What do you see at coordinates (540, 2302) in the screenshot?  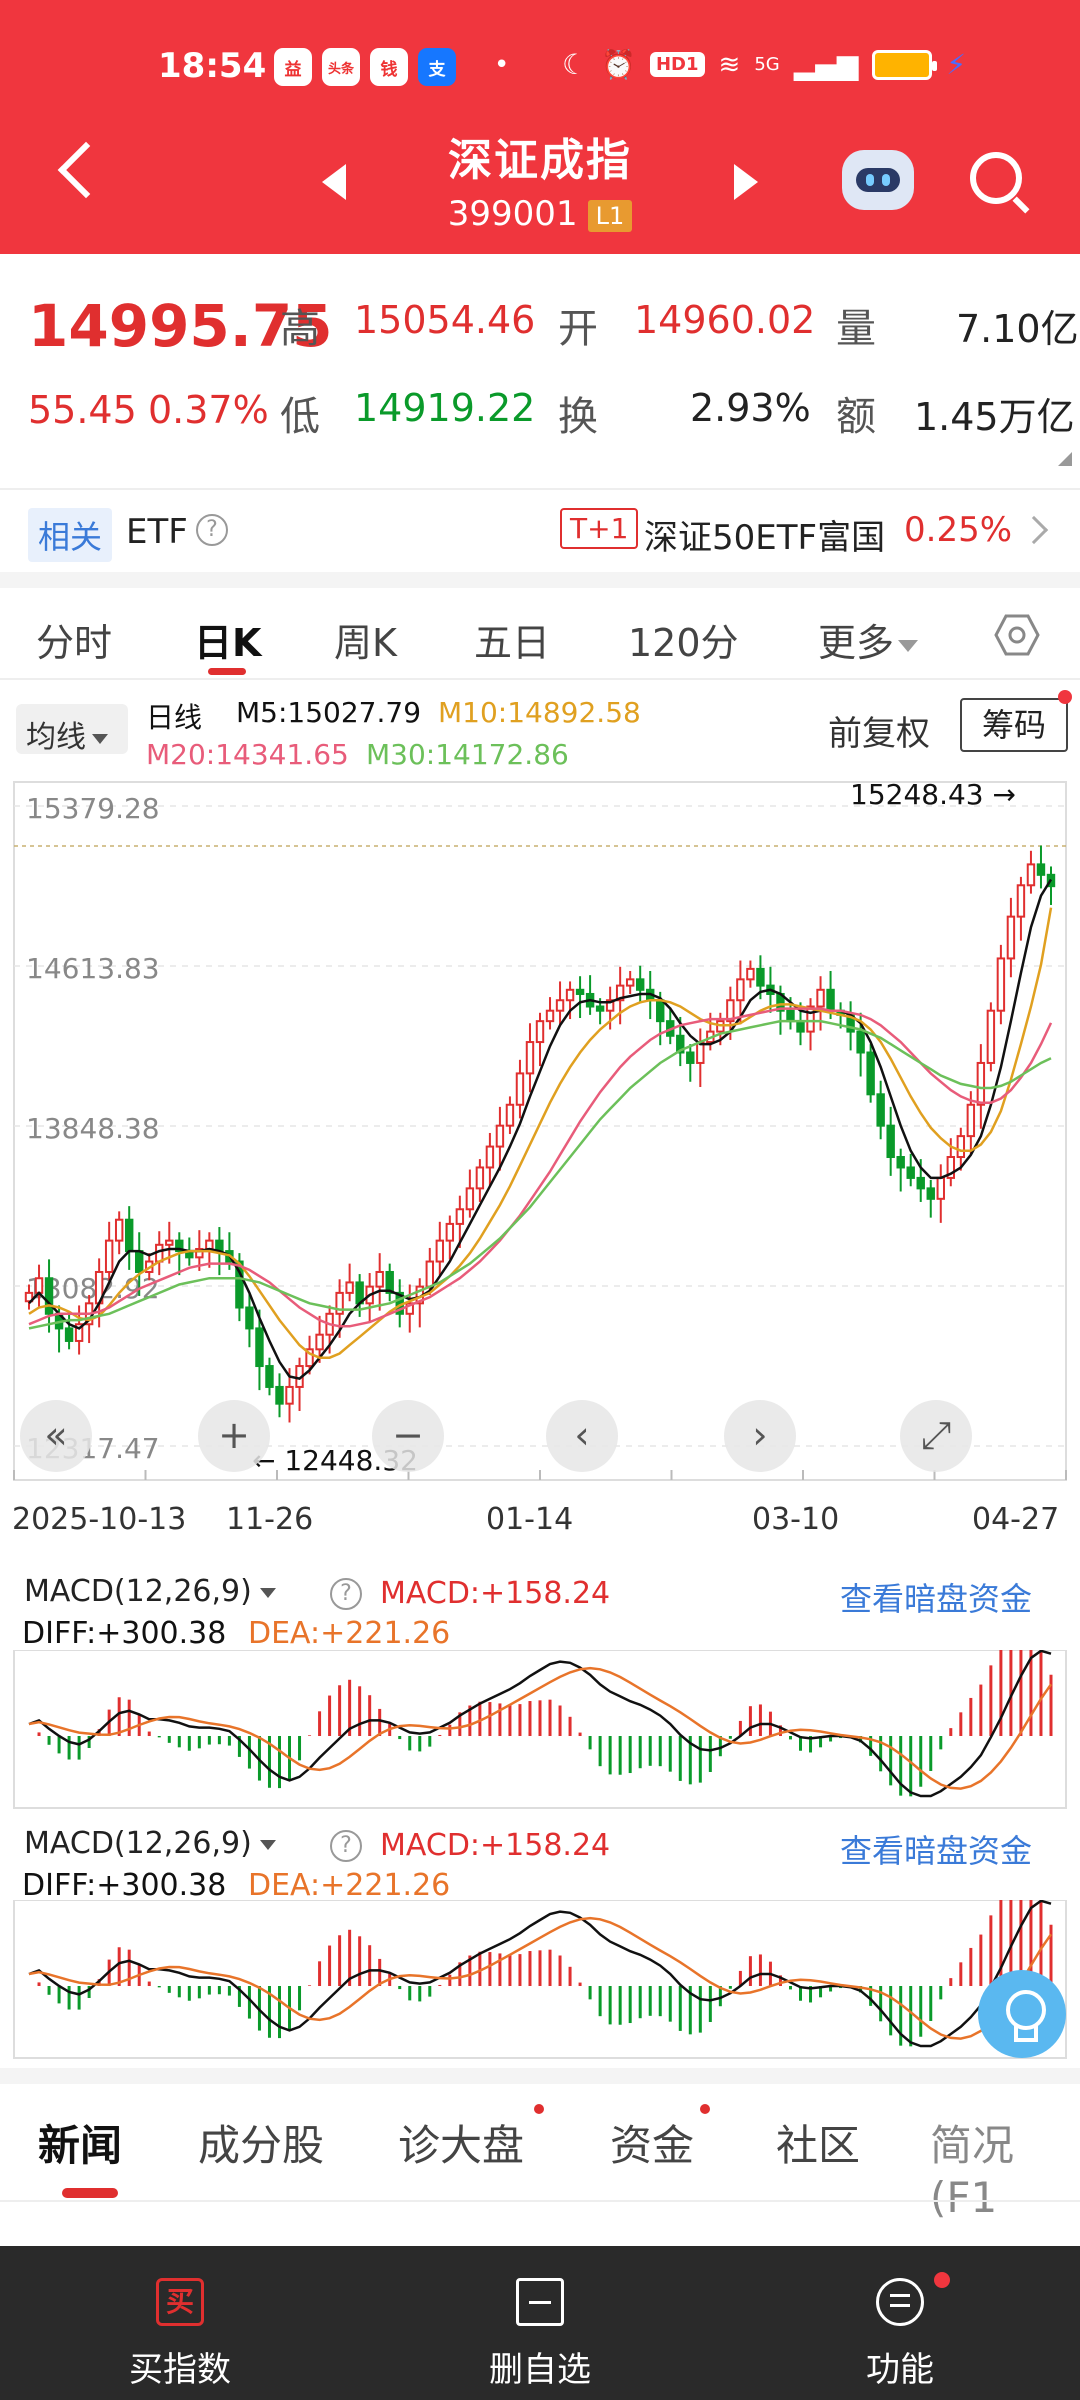 I see `minus-bar` at bounding box center [540, 2302].